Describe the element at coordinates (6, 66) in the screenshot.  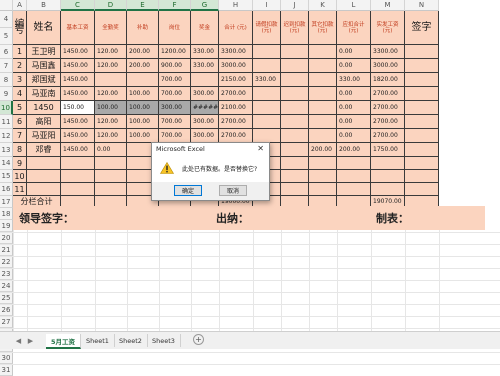
I see `row-header-7: 7` at that location.